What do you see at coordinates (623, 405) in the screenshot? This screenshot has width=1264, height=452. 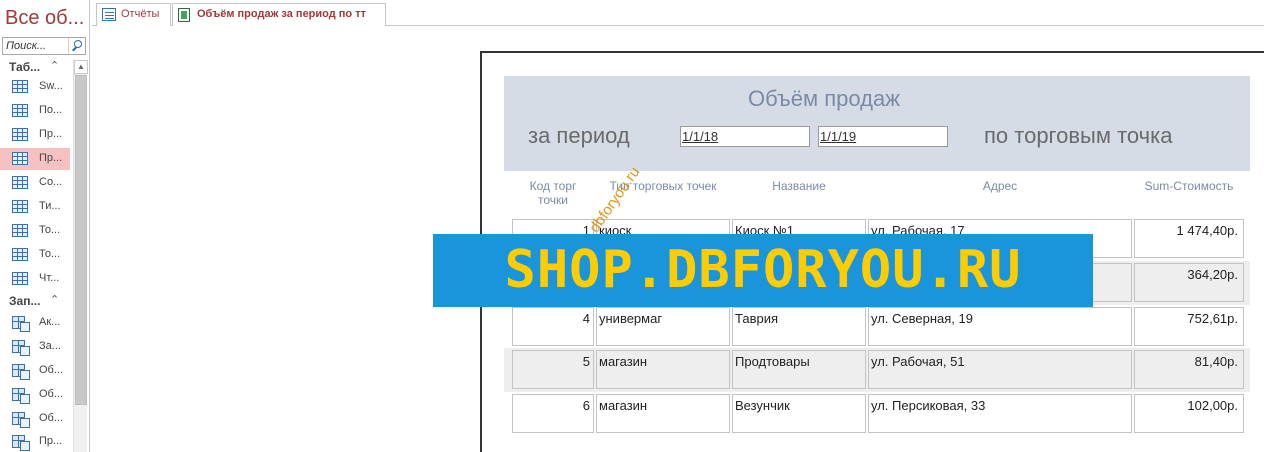 I see `cell-type-value: магазин` at bounding box center [623, 405].